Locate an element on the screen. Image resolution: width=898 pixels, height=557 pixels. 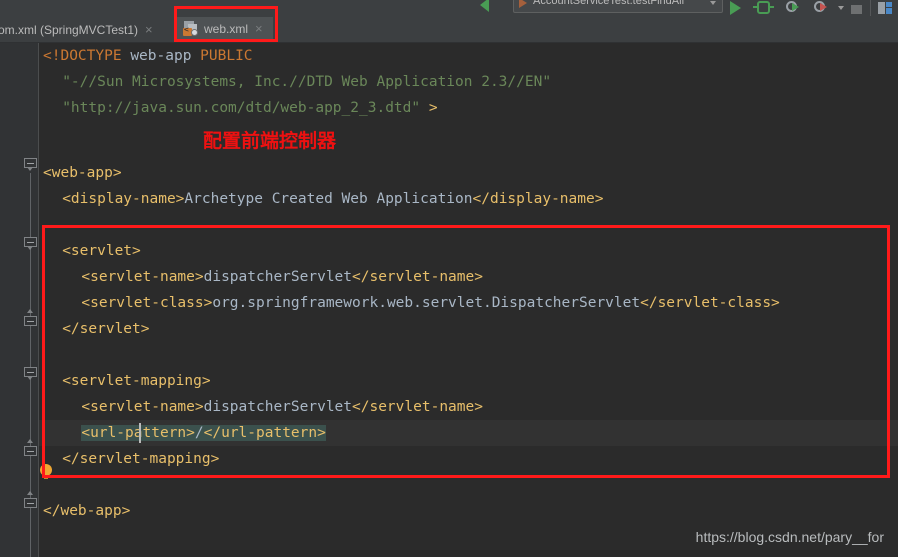
watermark-url: https://blog.csdn.net/pary__for is located at coordinates (789, 537).